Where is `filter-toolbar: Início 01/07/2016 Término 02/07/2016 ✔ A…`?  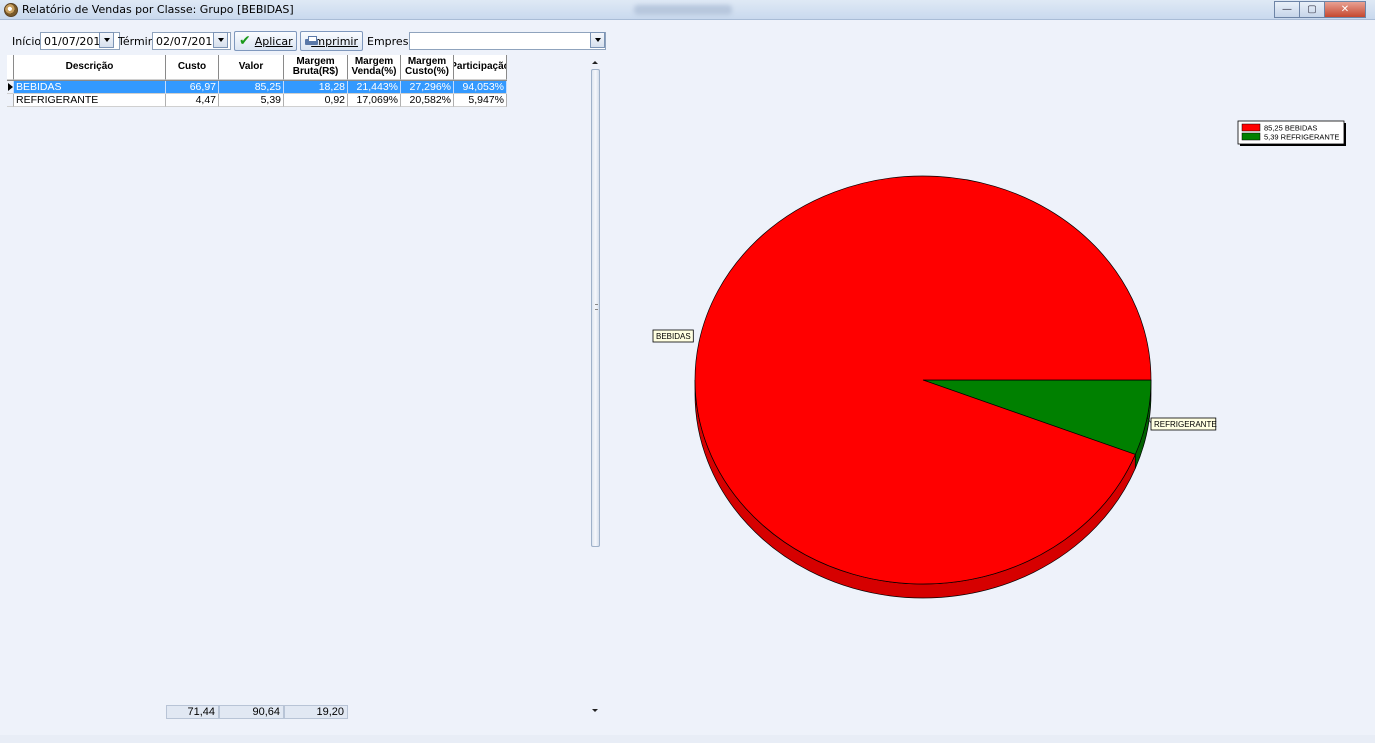
filter-toolbar: Início 01/07/2016 Término 02/07/2016 ✔ A… is located at coordinates (310, 41).